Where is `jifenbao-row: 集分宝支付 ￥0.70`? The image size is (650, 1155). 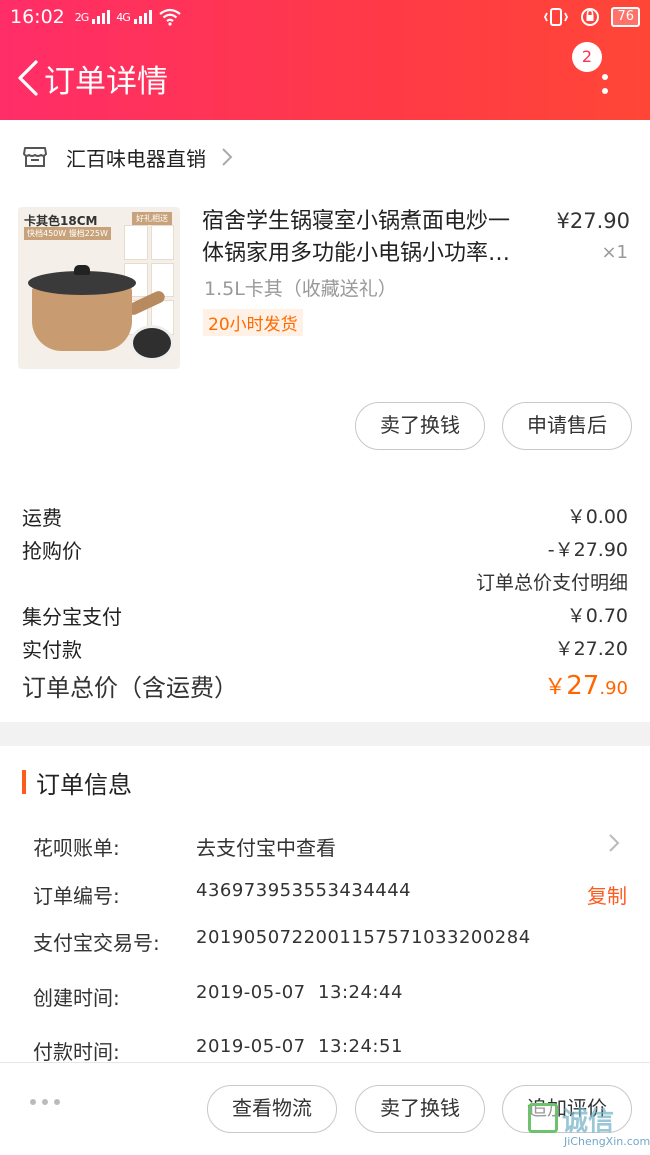 jifenbao-row: 集分宝支付 ￥0.70 is located at coordinates (325, 617).